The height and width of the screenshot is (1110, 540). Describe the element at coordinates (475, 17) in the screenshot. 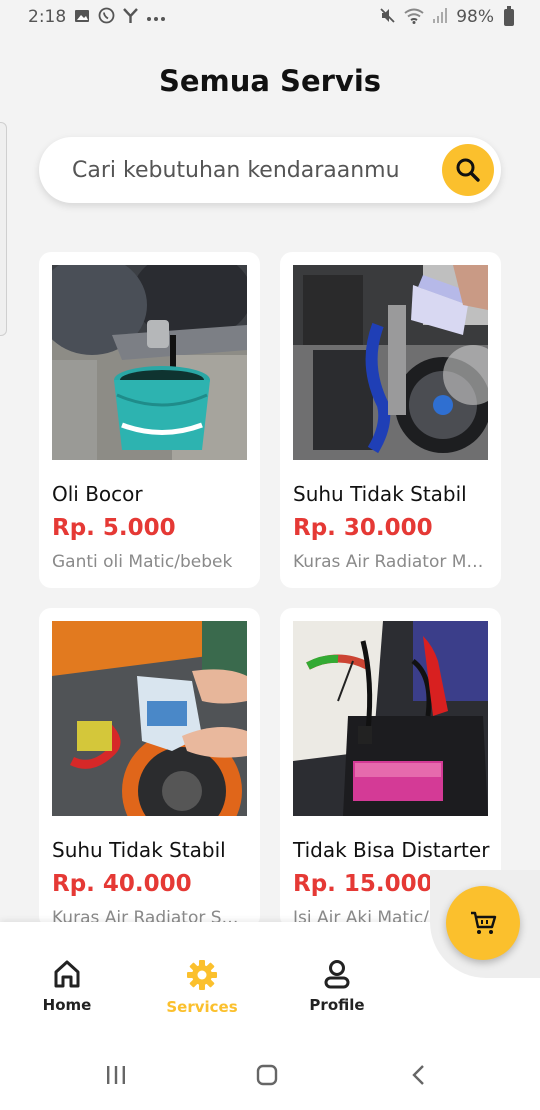

I see `battery-percent: 98%` at that location.